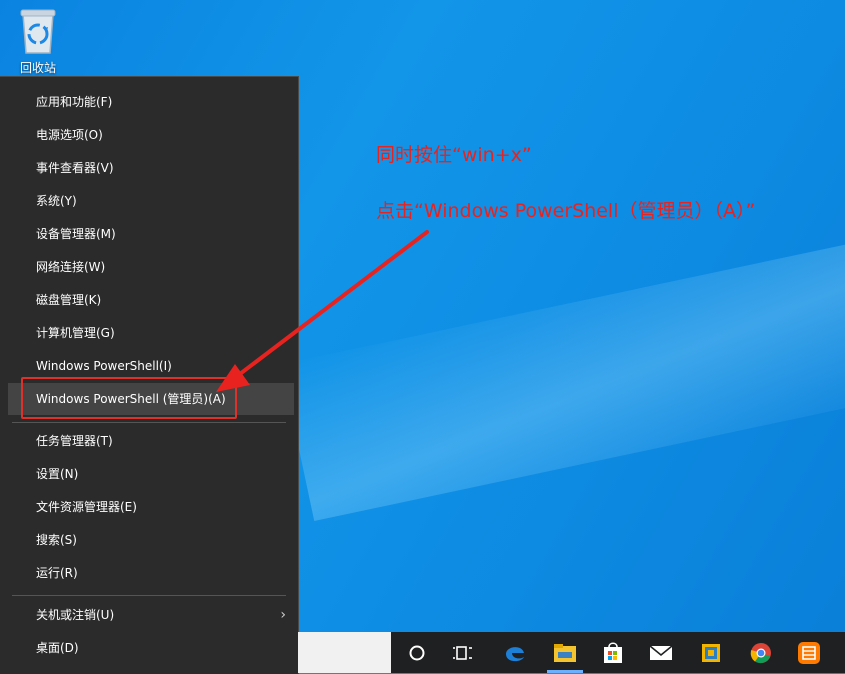  I want to click on cortana-circle-icon, so click(417, 652).